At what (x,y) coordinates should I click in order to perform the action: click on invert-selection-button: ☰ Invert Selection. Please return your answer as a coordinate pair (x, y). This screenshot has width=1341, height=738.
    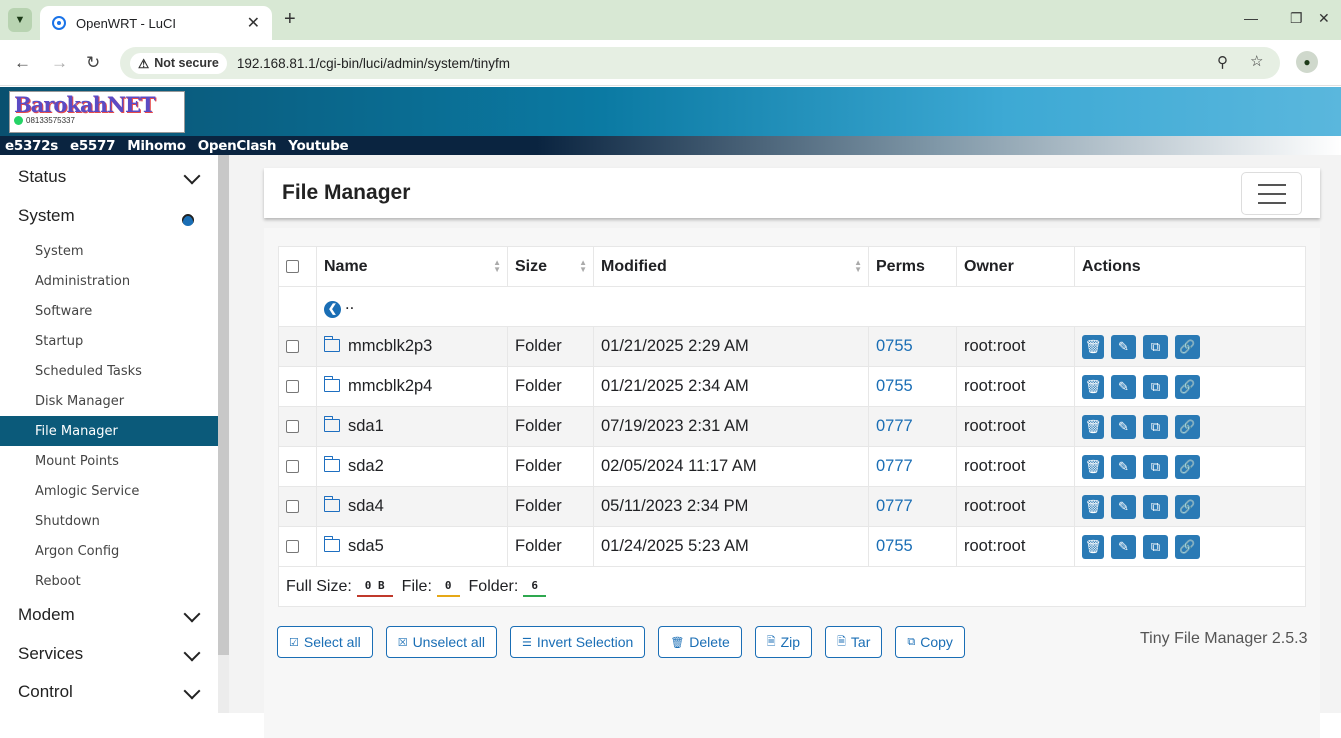
    Looking at the image, I should click on (577, 642).